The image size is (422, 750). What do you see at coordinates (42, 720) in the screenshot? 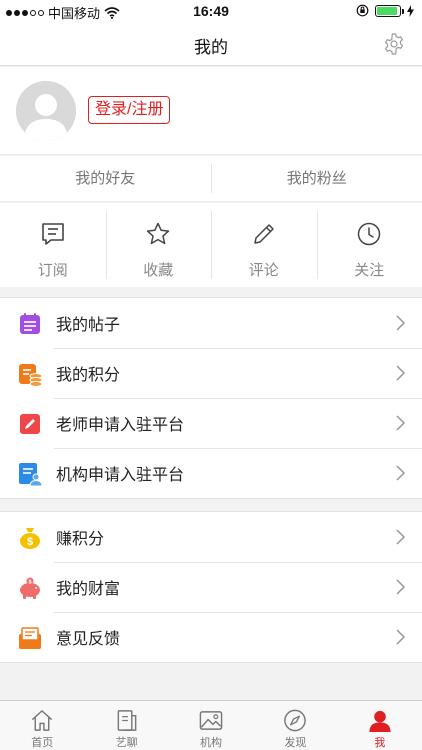
I see `home-icon` at bounding box center [42, 720].